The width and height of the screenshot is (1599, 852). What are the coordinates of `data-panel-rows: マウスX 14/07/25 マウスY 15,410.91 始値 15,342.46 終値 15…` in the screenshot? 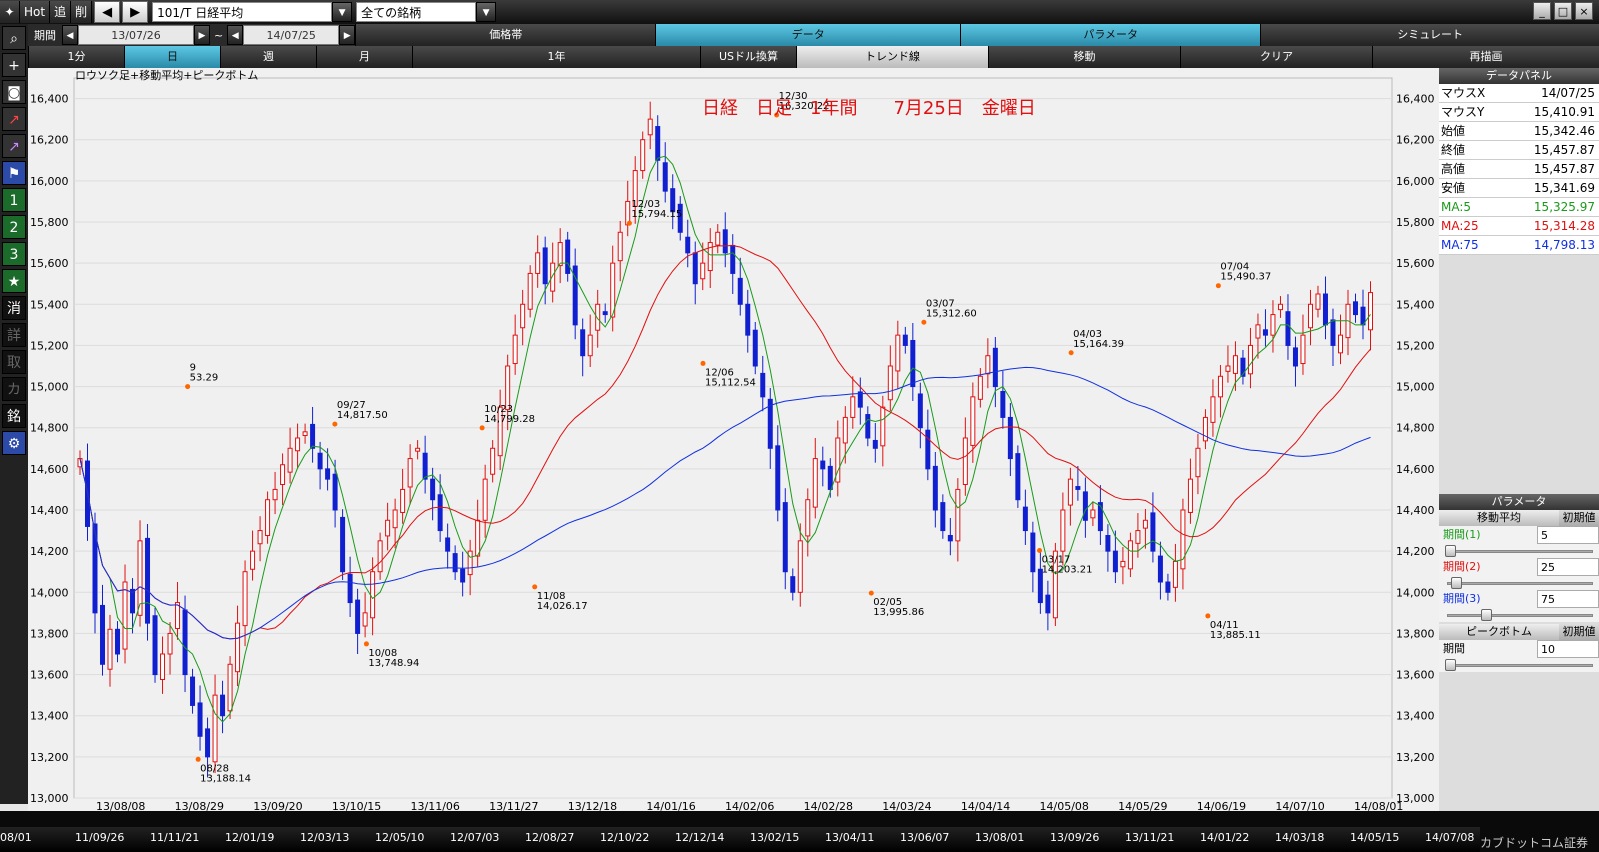 It's located at (1519, 169).